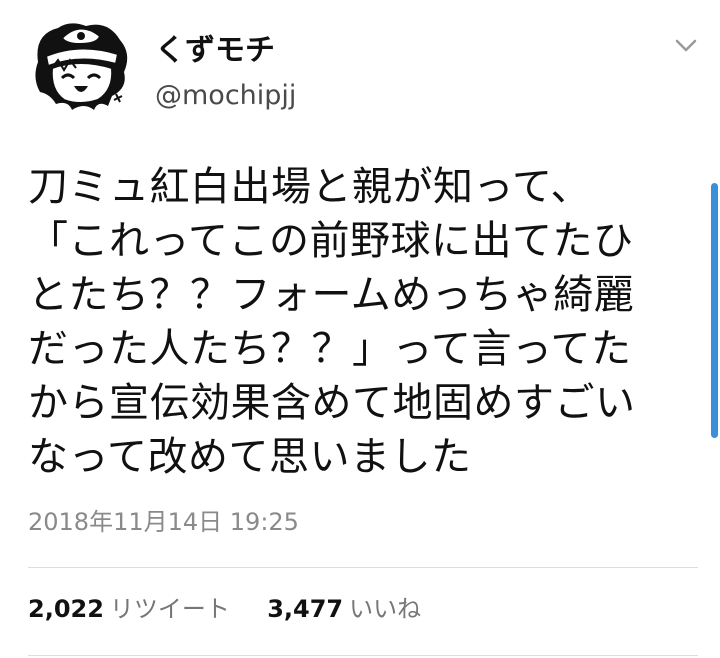 The width and height of the screenshot is (720, 658). Describe the element at coordinates (385, 609) in the screenshot. I see `likes-label: いいね` at that location.